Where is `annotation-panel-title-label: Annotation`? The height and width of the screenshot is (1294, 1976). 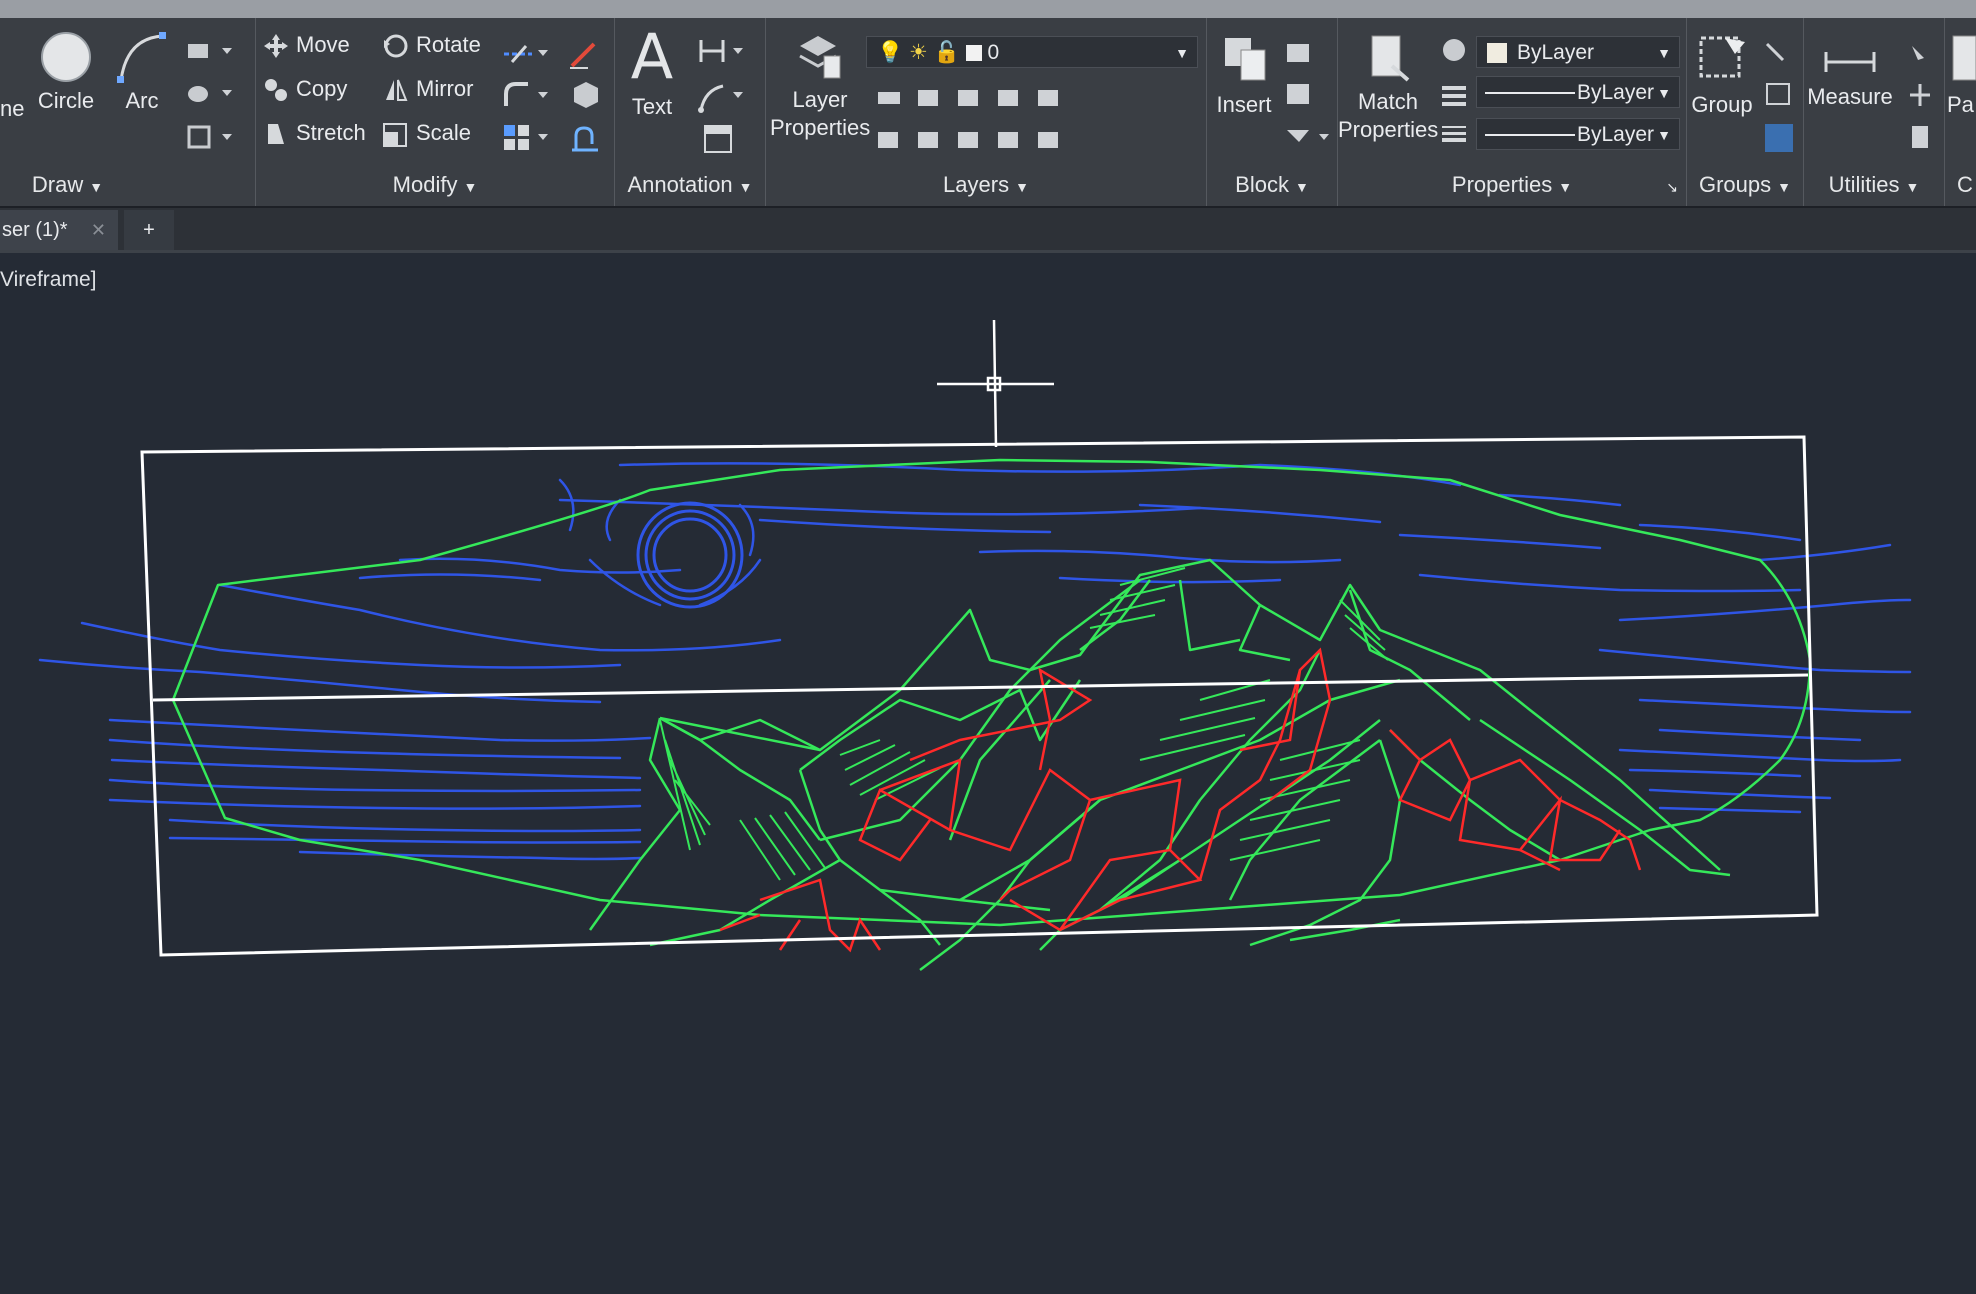
annotation-panel-title-label: Annotation is located at coordinates (680, 184).